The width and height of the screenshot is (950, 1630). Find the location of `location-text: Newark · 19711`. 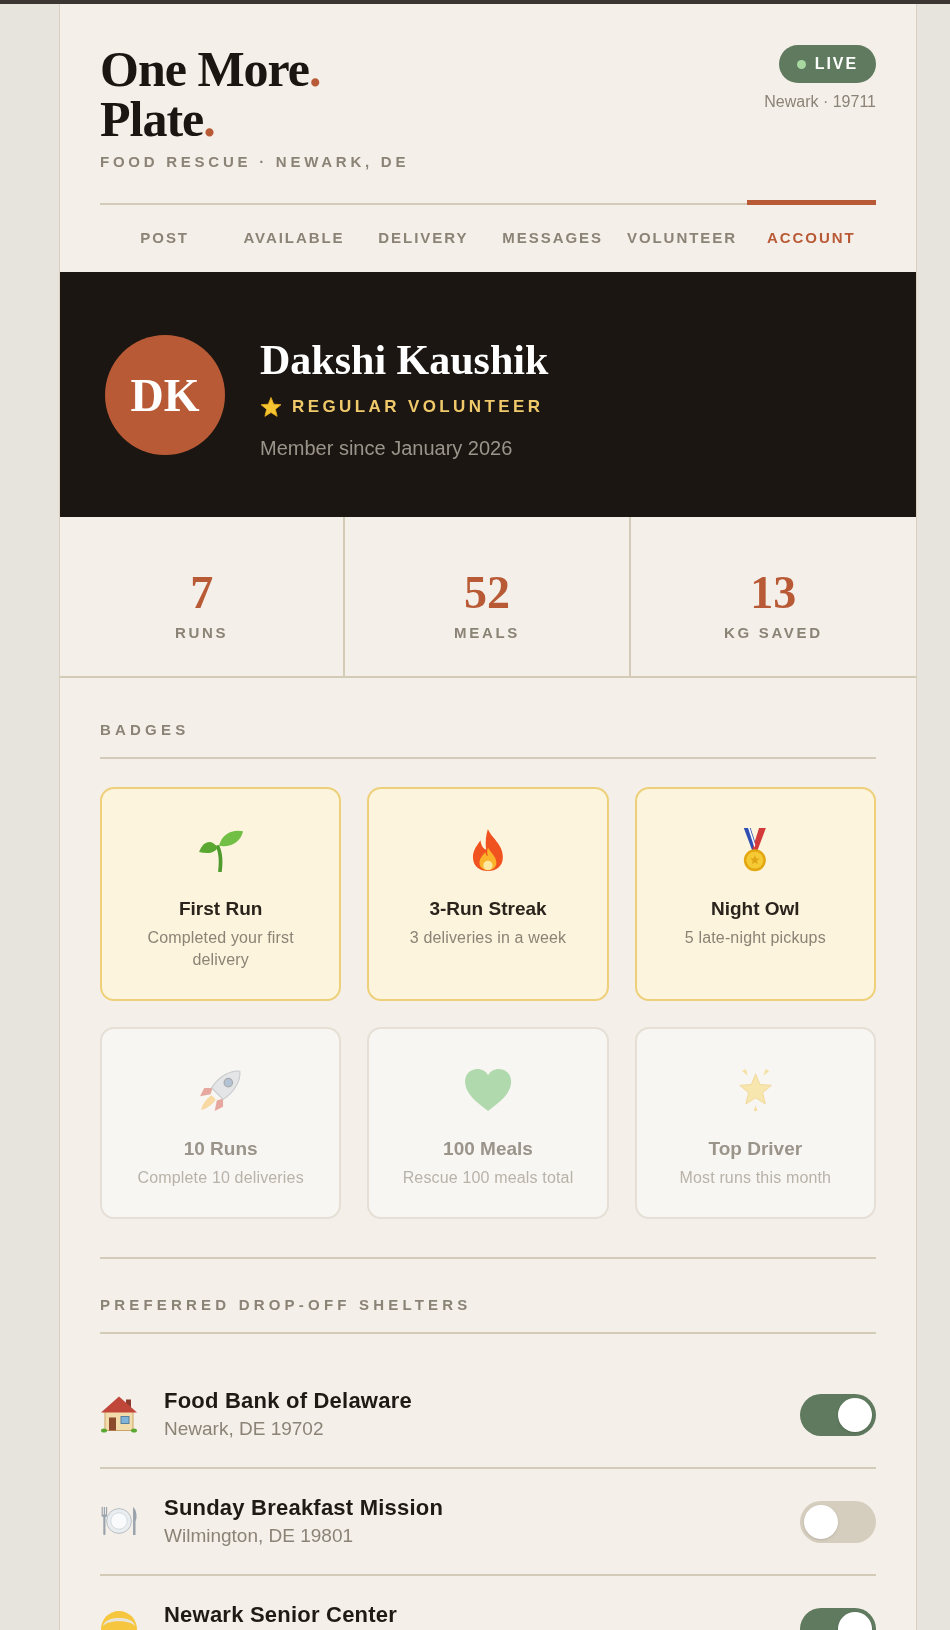

location-text: Newark · 19711 is located at coordinates (820, 102).